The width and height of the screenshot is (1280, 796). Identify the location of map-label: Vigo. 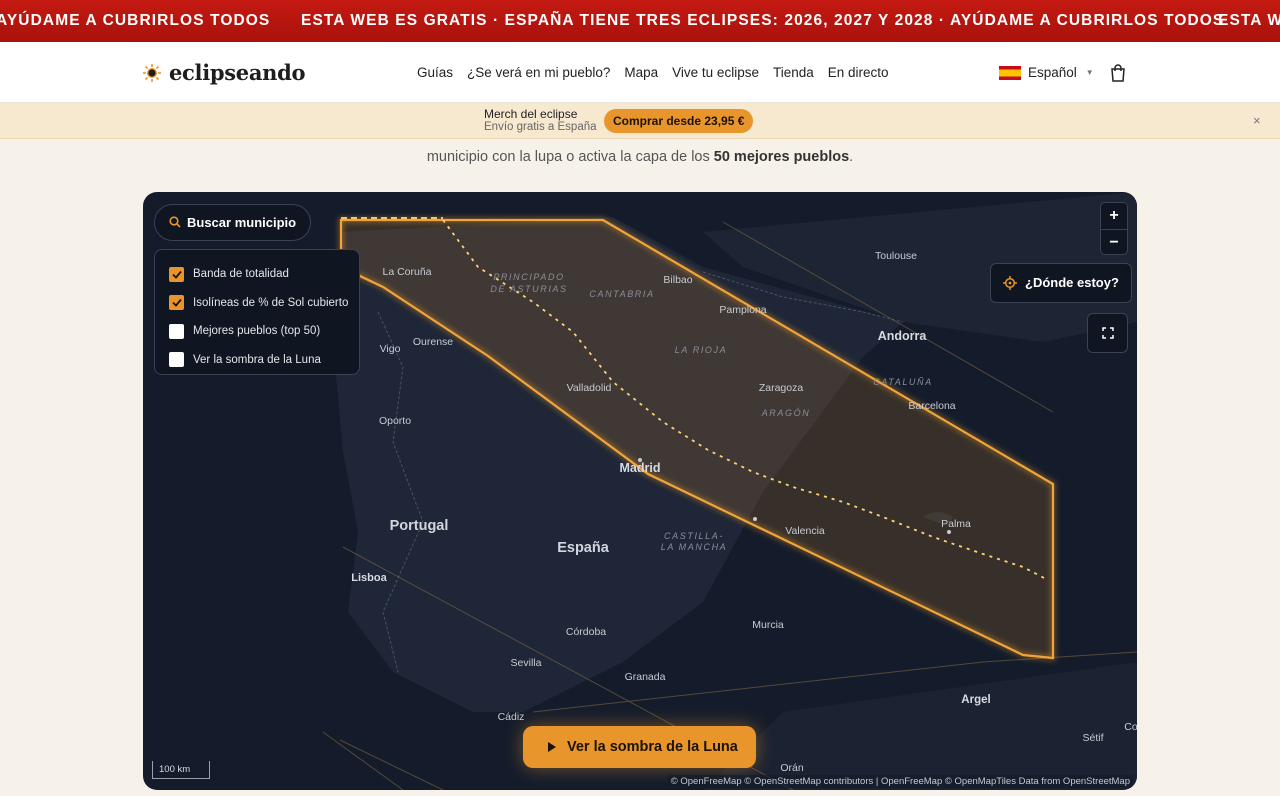
(390, 349).